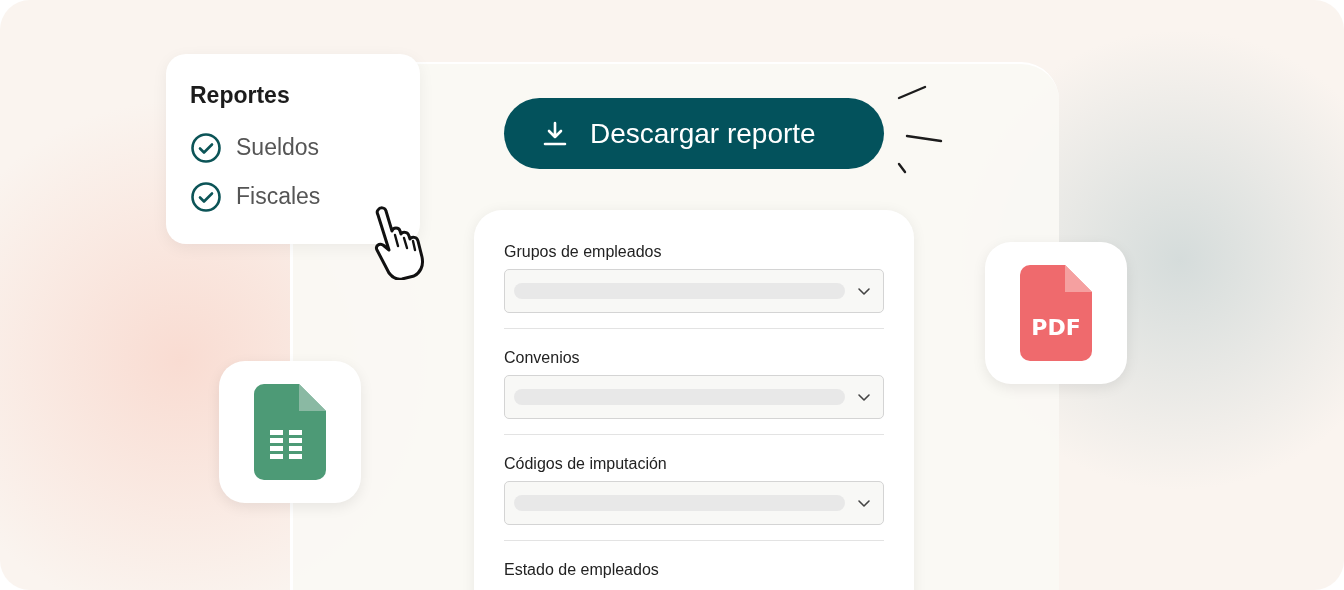  Describe the element at coordinates (278, 196) in the screenshot. I see `report-option-label: Fiscales` at that location.